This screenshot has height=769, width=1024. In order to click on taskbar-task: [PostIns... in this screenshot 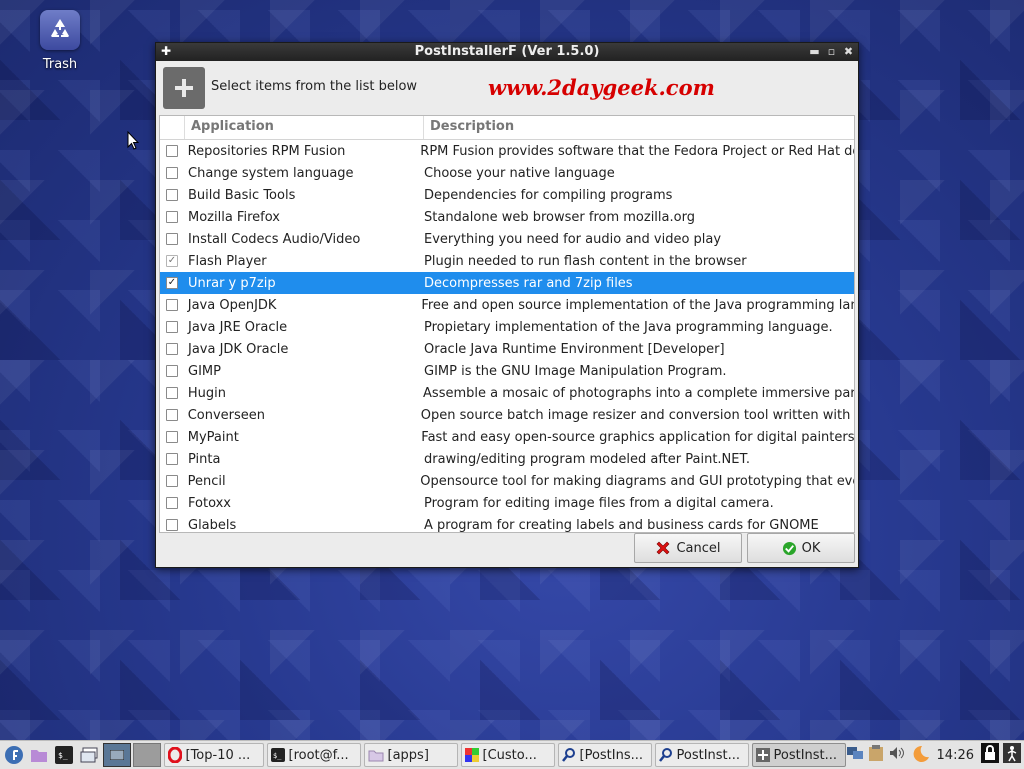, I will do `click(604, 755)`.